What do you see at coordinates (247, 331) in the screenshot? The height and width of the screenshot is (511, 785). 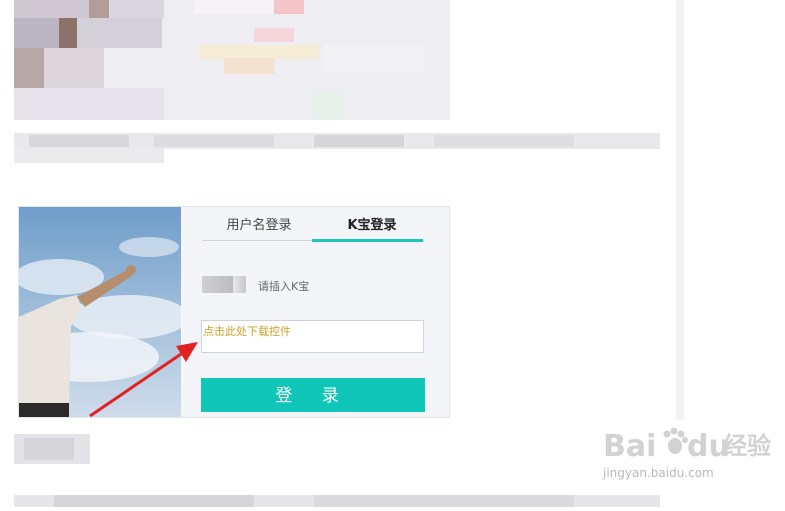 I see `download-control-link: 点击此处下载控件` at bounding box center [247, 331].